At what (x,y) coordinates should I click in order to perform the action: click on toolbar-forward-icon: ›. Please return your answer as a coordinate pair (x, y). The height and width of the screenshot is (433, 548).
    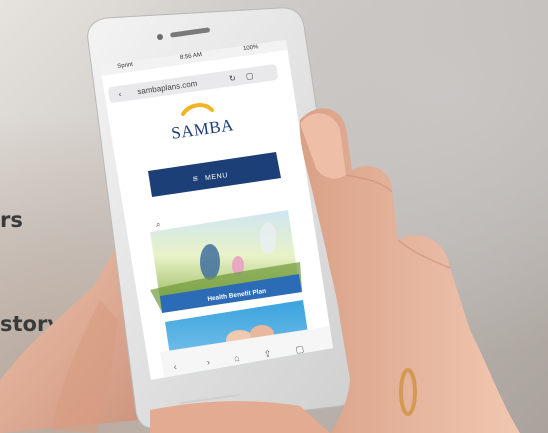
    Looking at the image, I should click on (208, 362).